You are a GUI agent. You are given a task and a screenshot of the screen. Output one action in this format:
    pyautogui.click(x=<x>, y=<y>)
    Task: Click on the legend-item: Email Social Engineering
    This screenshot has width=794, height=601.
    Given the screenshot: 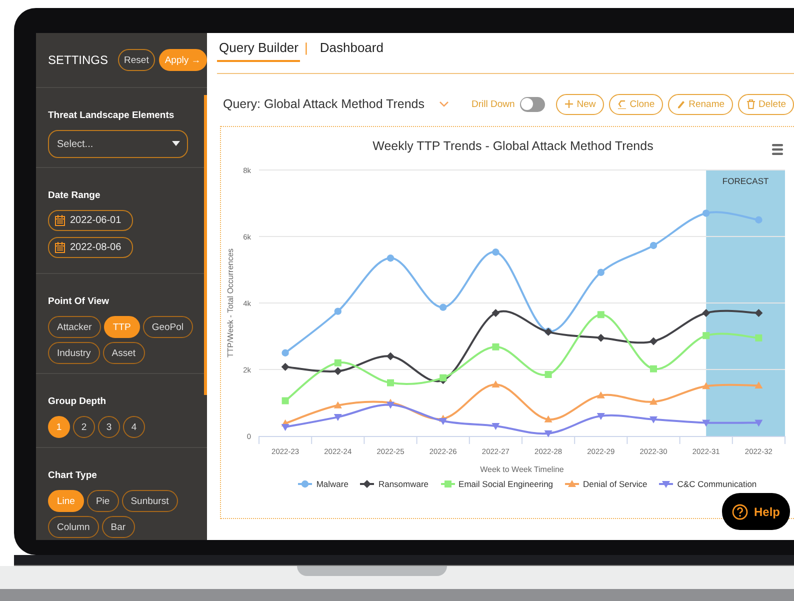 What is the action you would take?
    pyautogui.click(x=497, y=484)
    